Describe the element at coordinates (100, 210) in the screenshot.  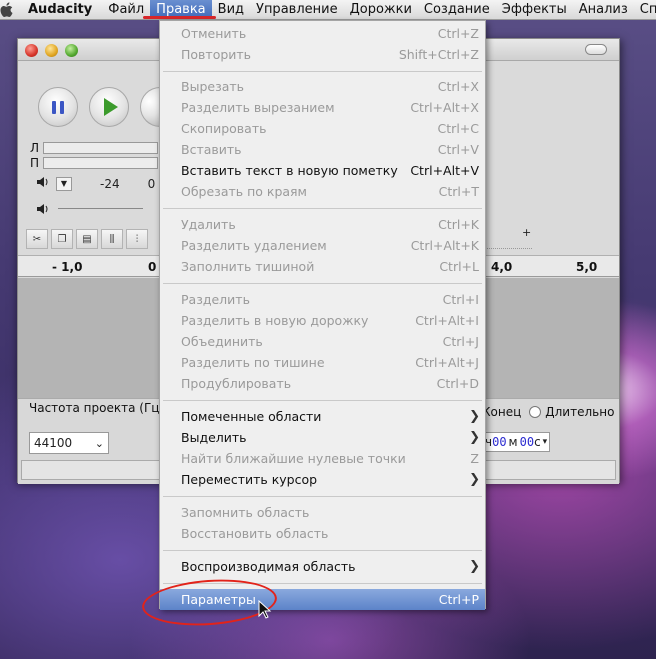
I see `volume-slider` at that location.